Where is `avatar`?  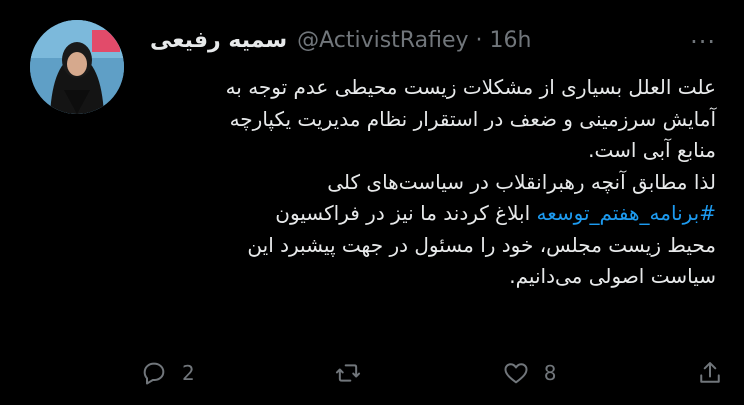
avatar is located at coordinates (77, 67).